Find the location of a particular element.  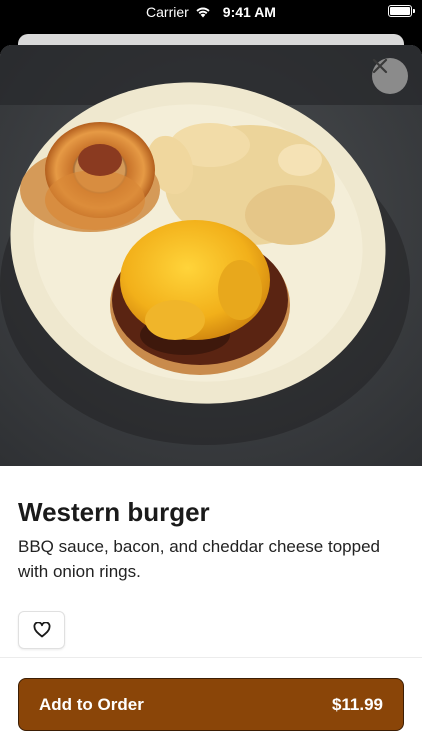

wifi-icon is located at coordinates (203, 12).